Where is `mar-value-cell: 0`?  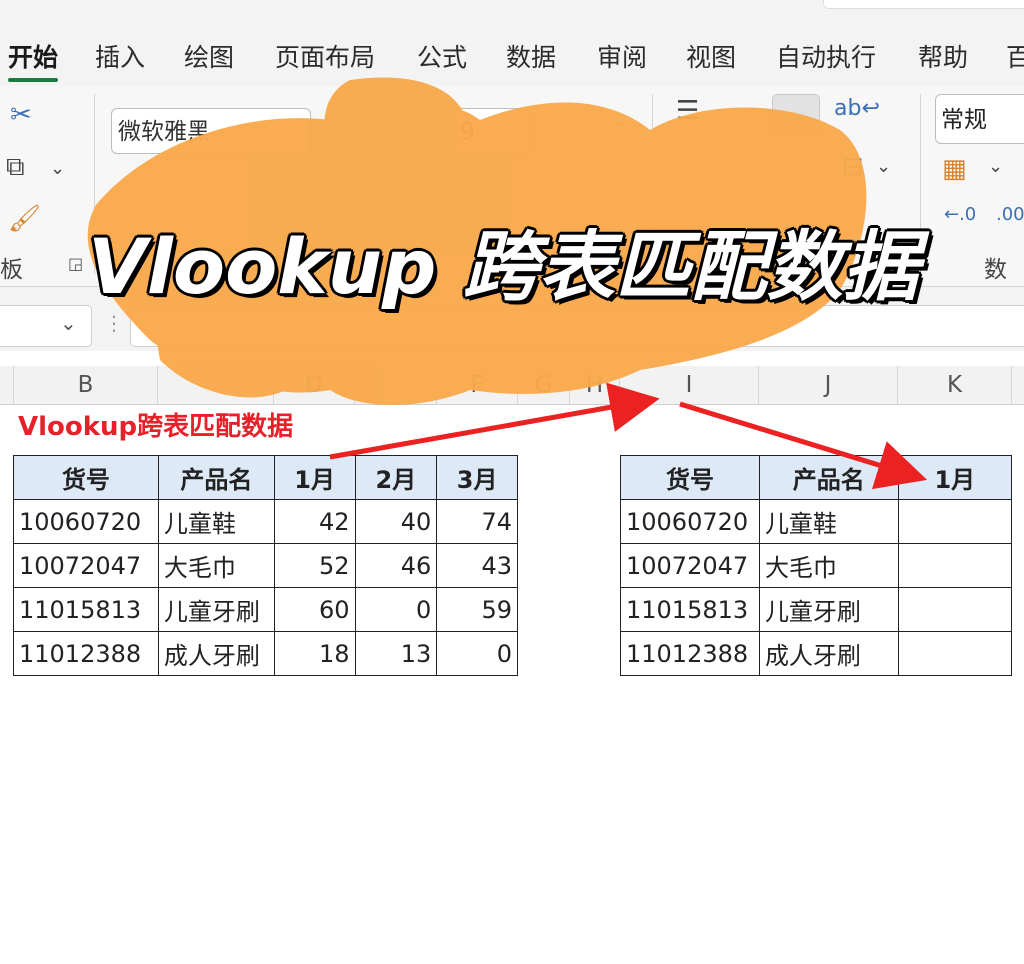
mar-value-cell: 0 is located at coordinates (477, 653).